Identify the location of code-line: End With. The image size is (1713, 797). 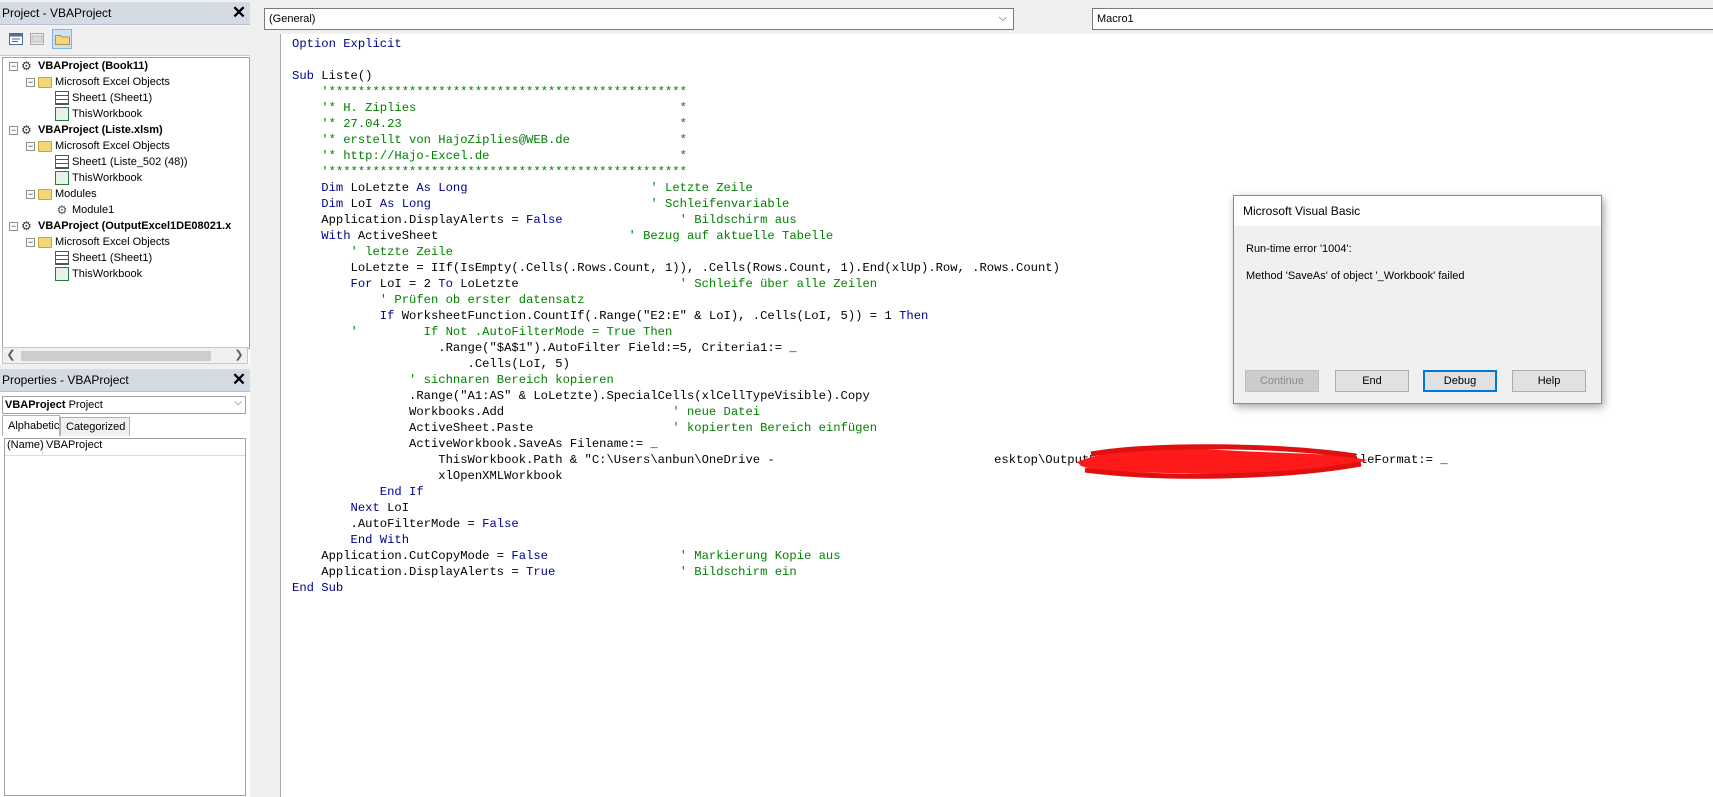
(1002, 540).